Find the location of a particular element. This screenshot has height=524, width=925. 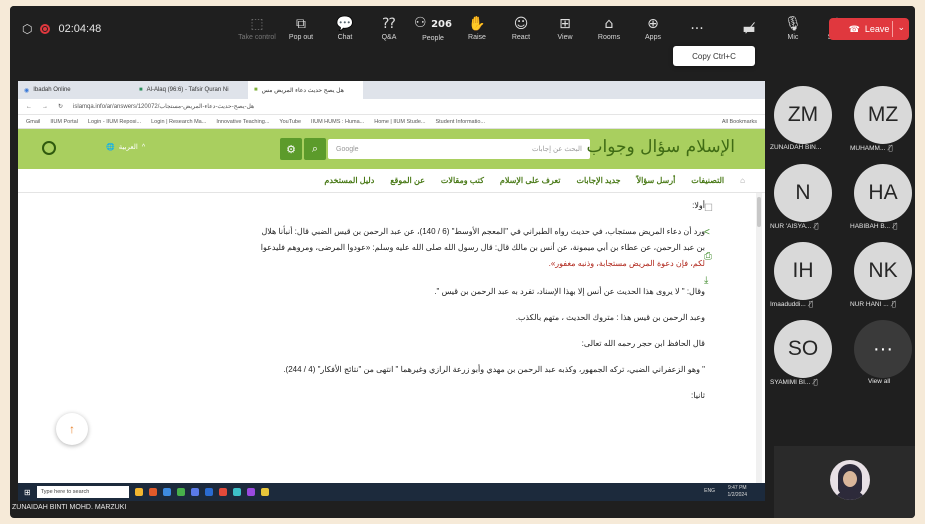

mic-button: 🎙 Mic is located at coordinates (793, 29).